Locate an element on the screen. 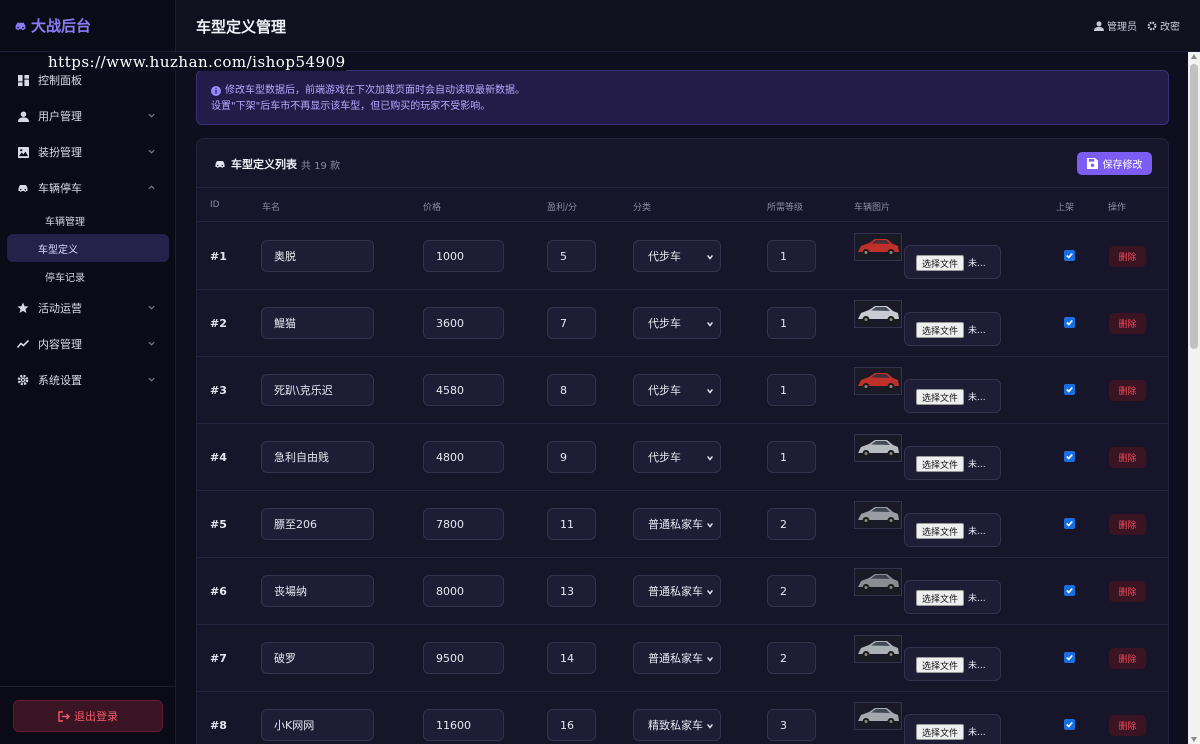 This screenshot has height=744, width=1200. category-value: 普通私家车 is located at coordinates (675, 591).